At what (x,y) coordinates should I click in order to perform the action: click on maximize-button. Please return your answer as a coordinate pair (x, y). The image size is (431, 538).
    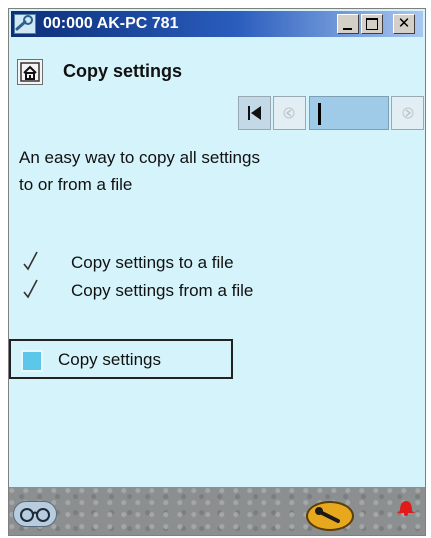
    Looking at the image, I should click on (372, 24).